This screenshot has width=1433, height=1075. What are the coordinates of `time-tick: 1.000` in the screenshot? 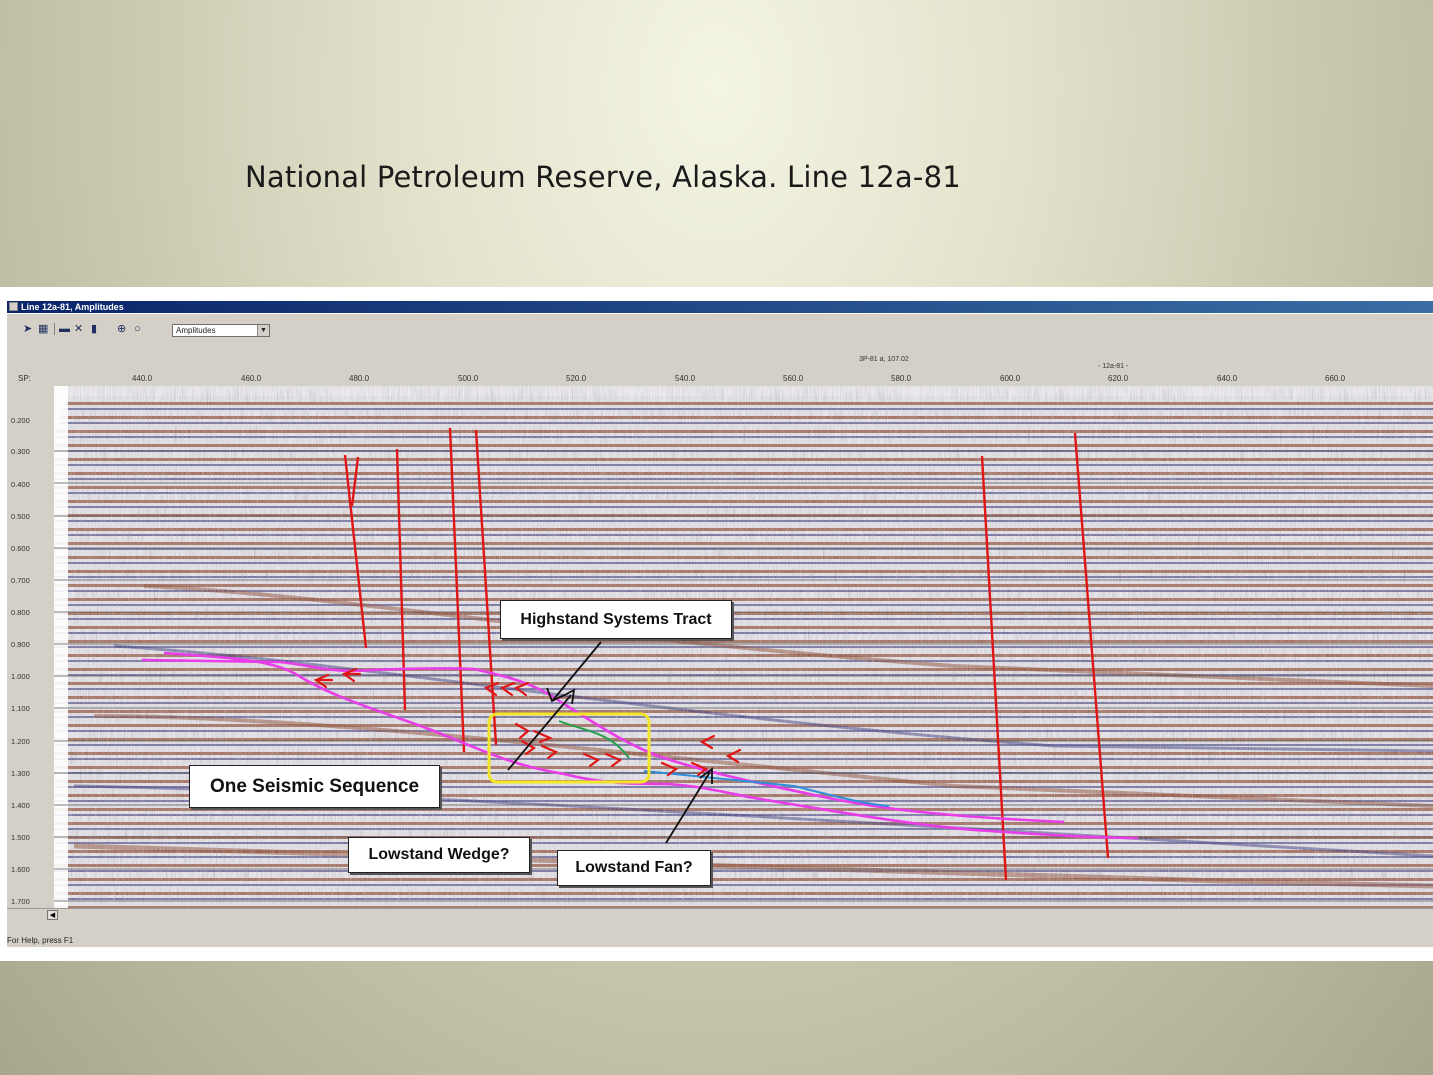 It's located at (20, 676).